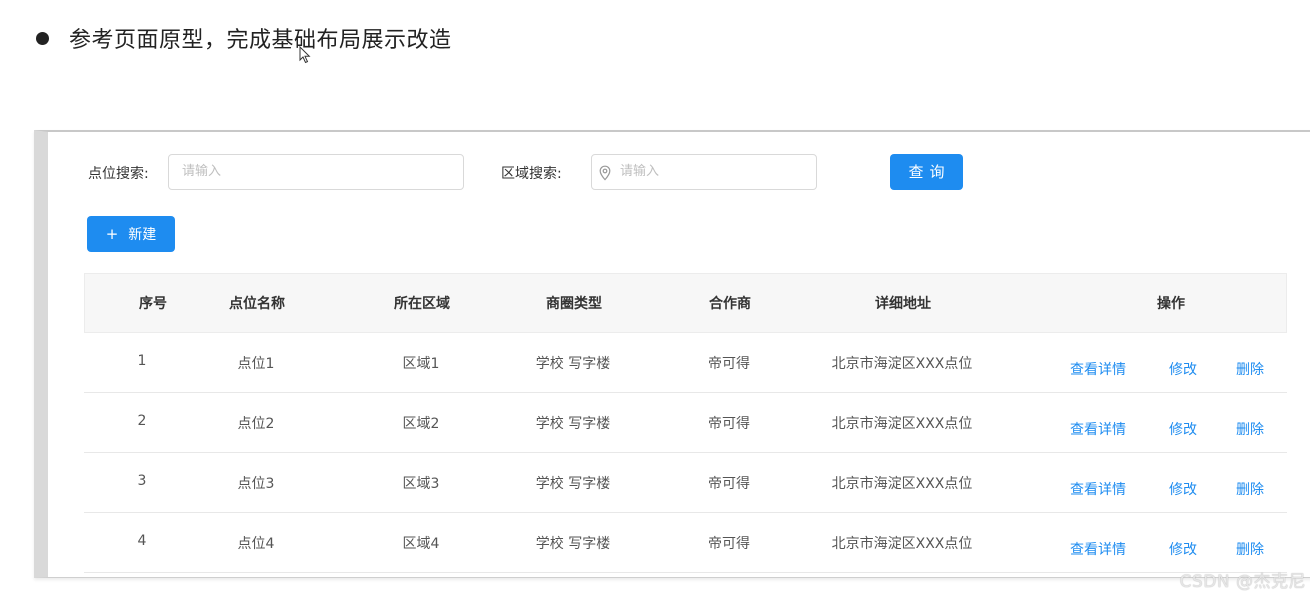 The width and height of the screenshot is (1310, 598). Describe the element at coordinates (531, 174) in the screenshot. I see `area-search-label: 区域搜索:` at that location.